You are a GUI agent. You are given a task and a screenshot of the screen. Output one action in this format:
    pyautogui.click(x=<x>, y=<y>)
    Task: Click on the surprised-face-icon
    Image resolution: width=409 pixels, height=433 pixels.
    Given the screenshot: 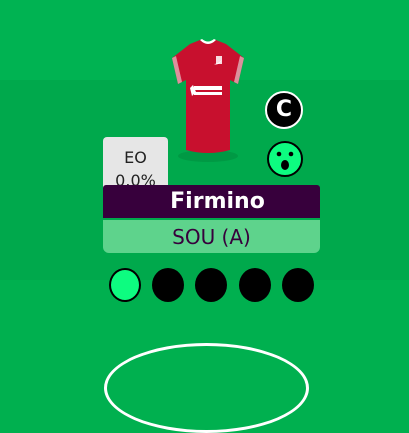 What is the action you would take?
    pyautogui.click(x=285, y=159)
    